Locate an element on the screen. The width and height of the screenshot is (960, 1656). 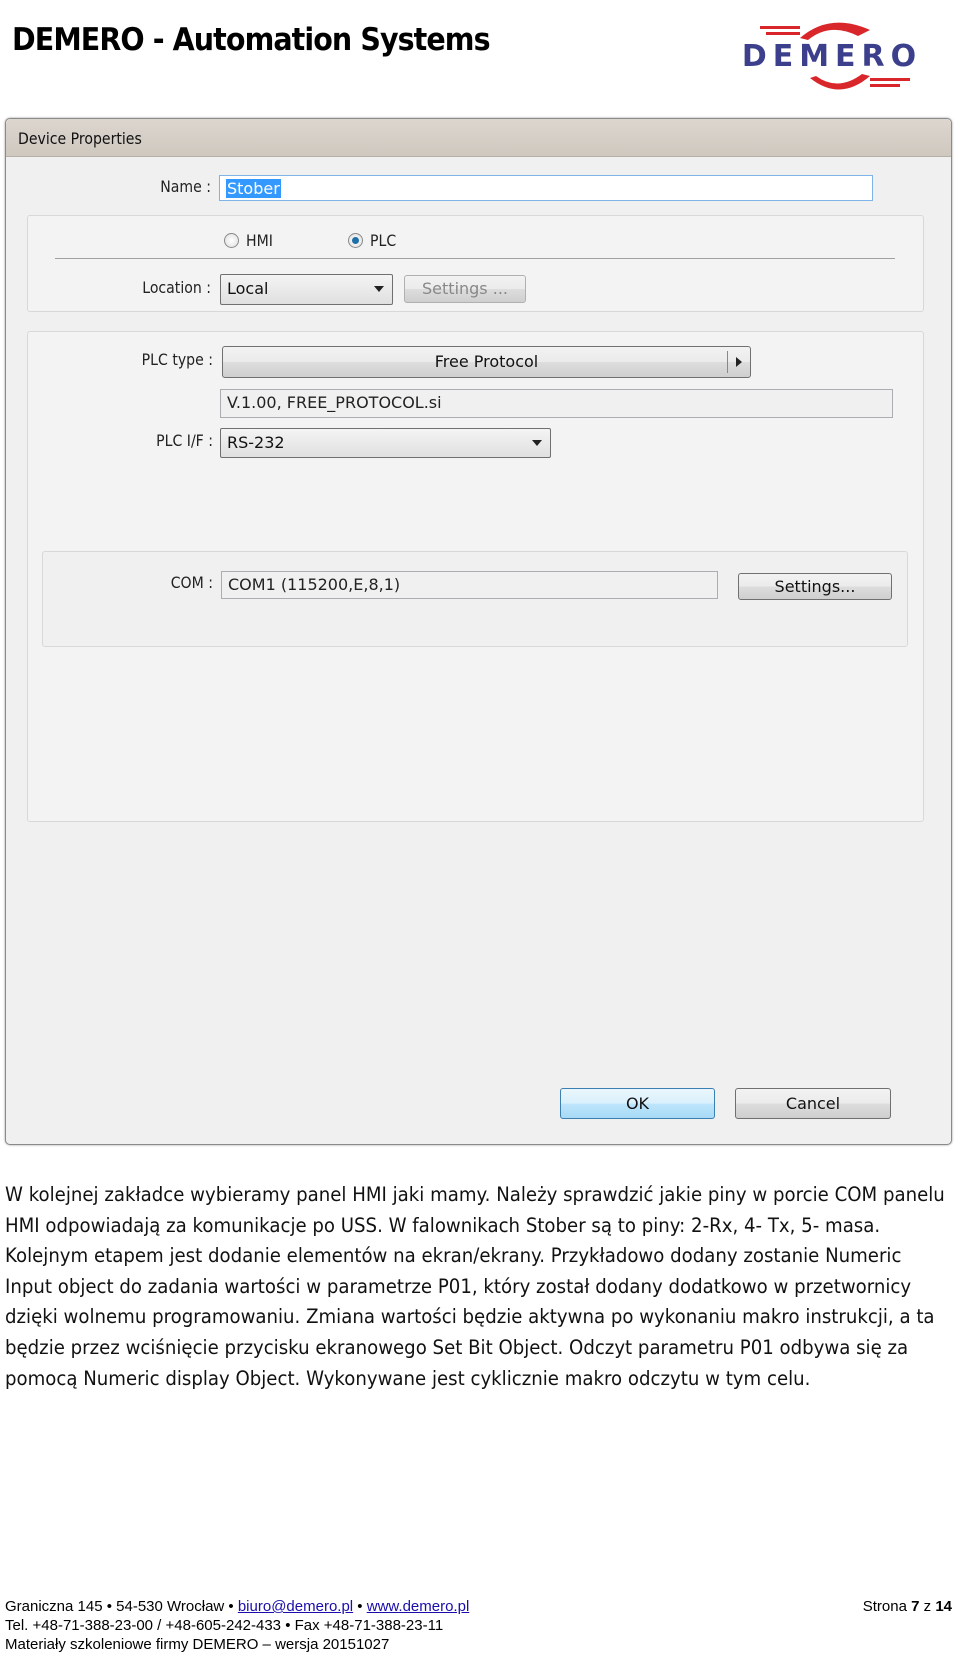
cancel-button: Cancel is located at coordinates (813, 1103).